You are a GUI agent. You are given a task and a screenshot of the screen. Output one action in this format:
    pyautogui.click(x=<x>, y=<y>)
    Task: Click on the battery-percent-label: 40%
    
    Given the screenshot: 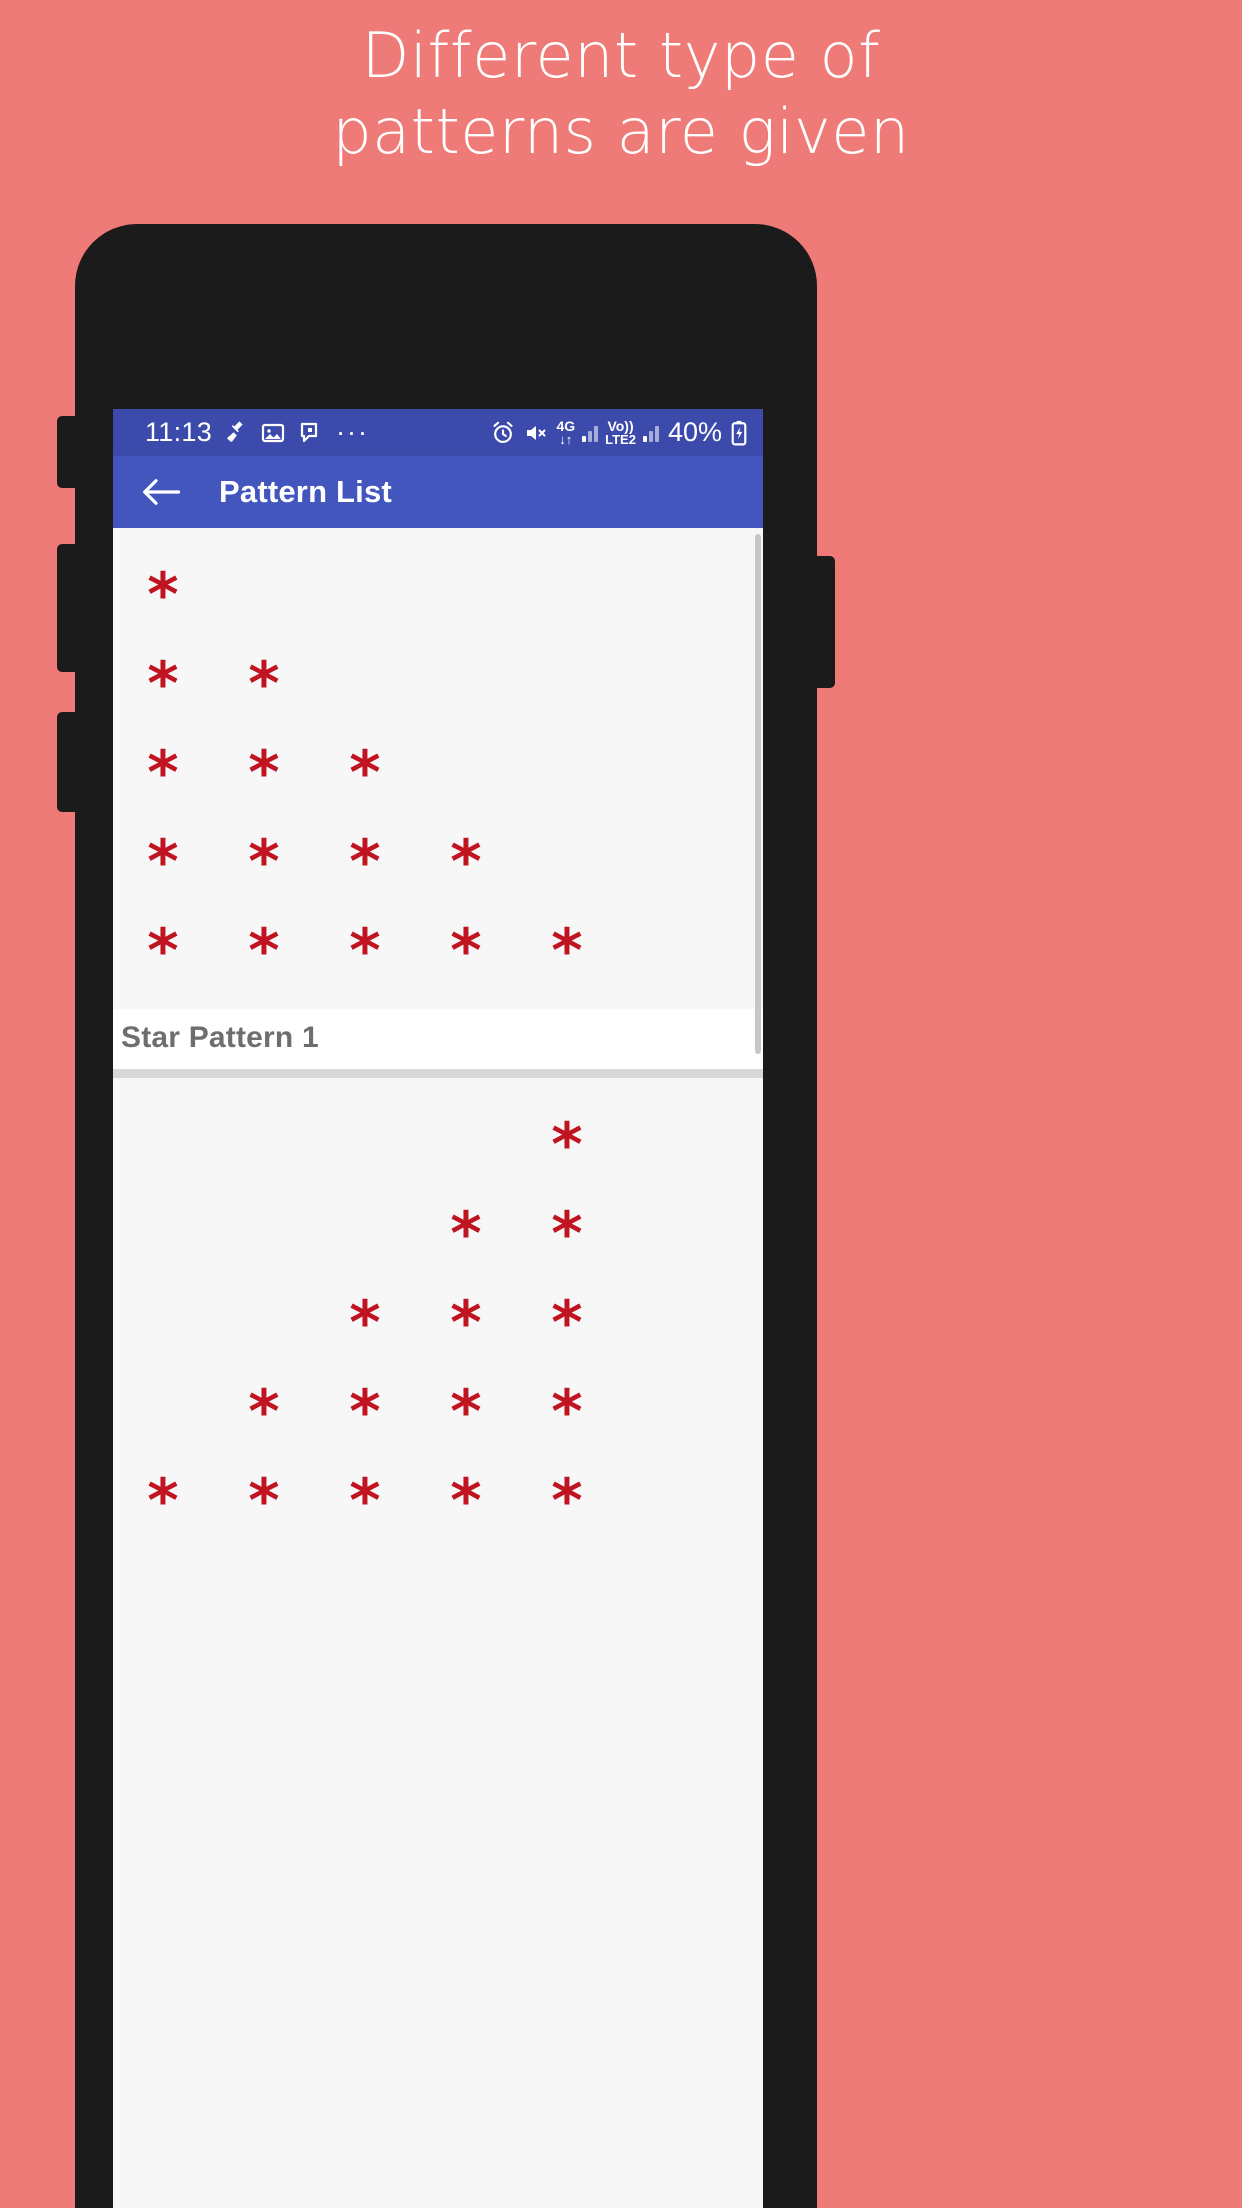 What is the action you would take?
    pyautogui.click(x=694, y=432)
    